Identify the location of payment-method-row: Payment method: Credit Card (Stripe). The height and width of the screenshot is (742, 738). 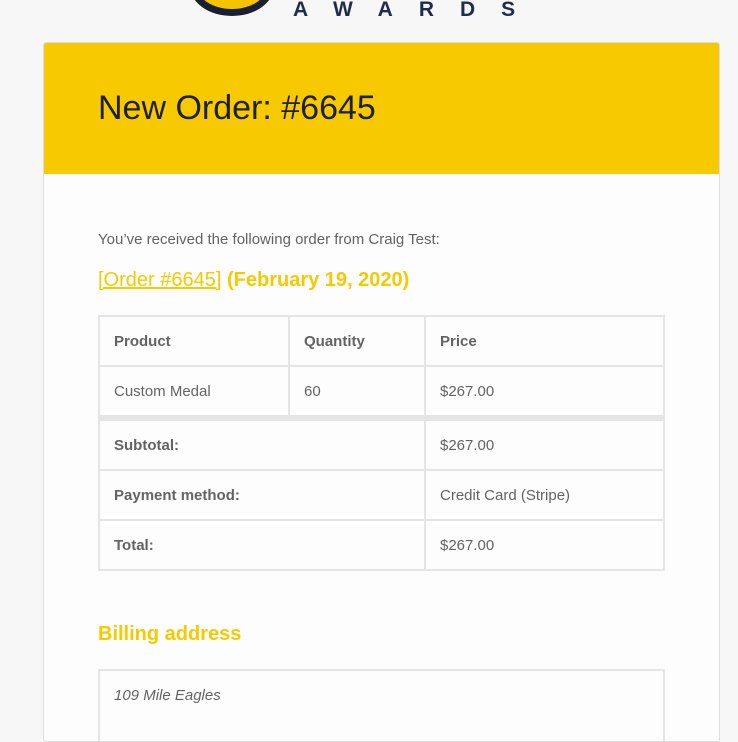
(381, 495).